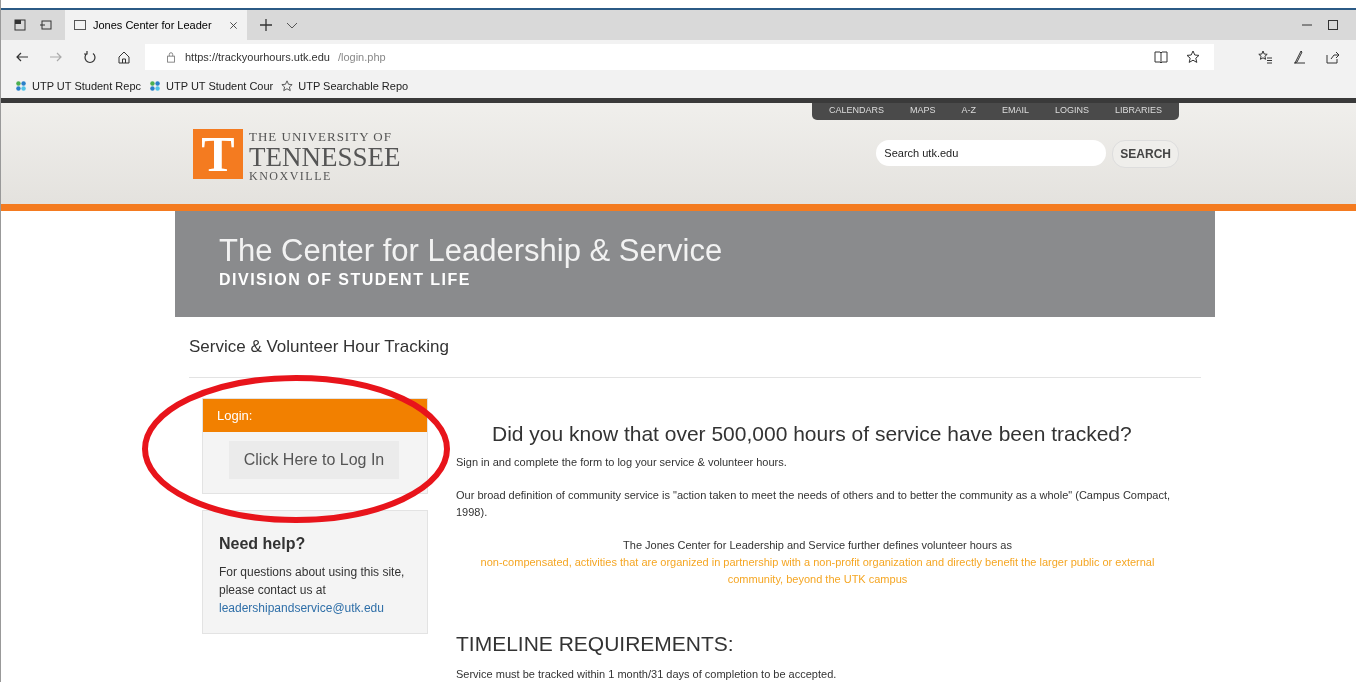 The width and height of the screenshot is (1356, 682). I want to click on logo-text: KNOXVILLE, so click(291, 176).